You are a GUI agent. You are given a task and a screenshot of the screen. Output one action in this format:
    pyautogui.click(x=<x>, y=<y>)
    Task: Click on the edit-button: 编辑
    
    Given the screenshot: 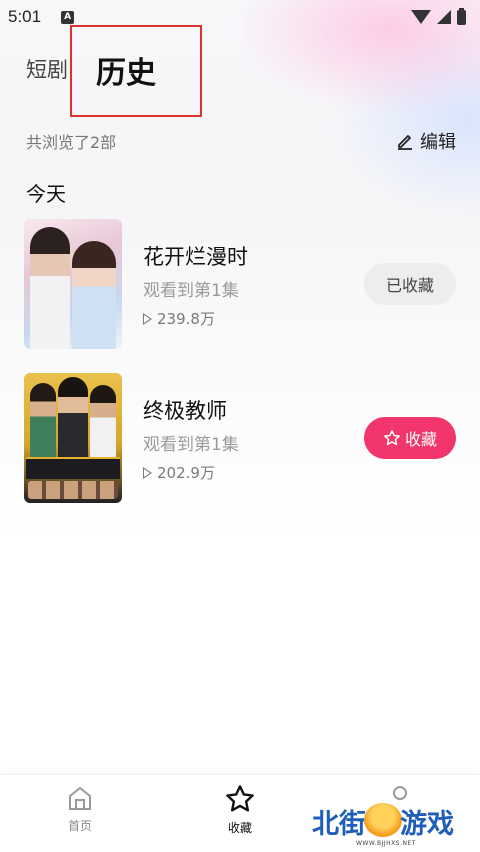 What is the action you would take?
    pyautogui.click(x=426, y=141)
    